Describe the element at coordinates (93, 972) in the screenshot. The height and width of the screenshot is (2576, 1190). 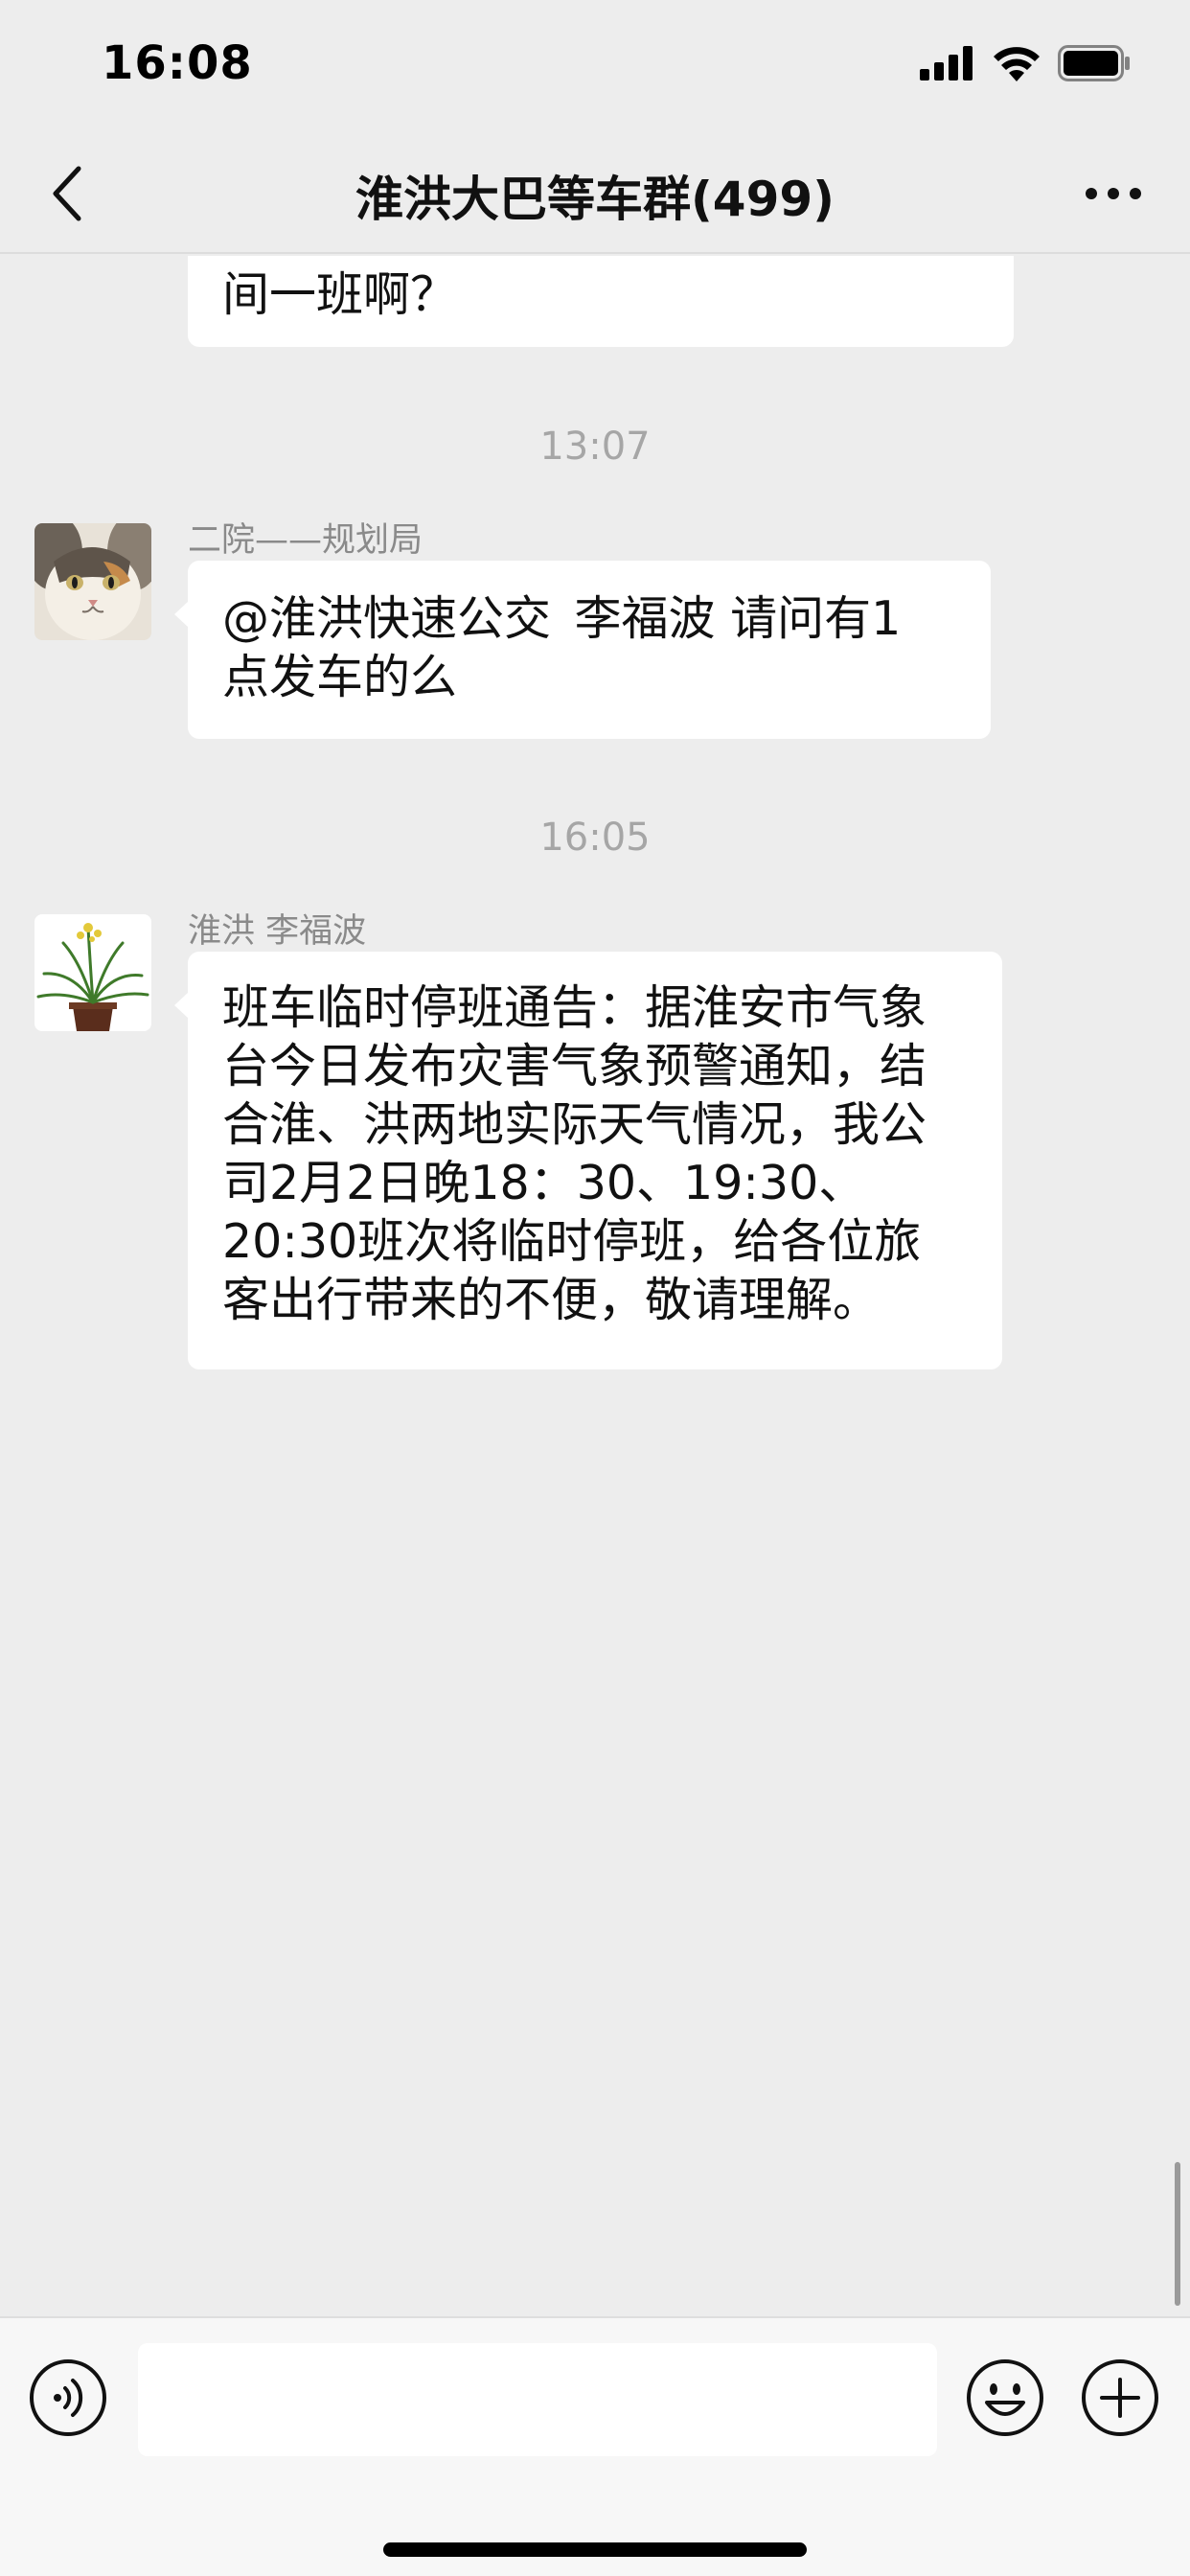
I see `plant-avatar` at that location.